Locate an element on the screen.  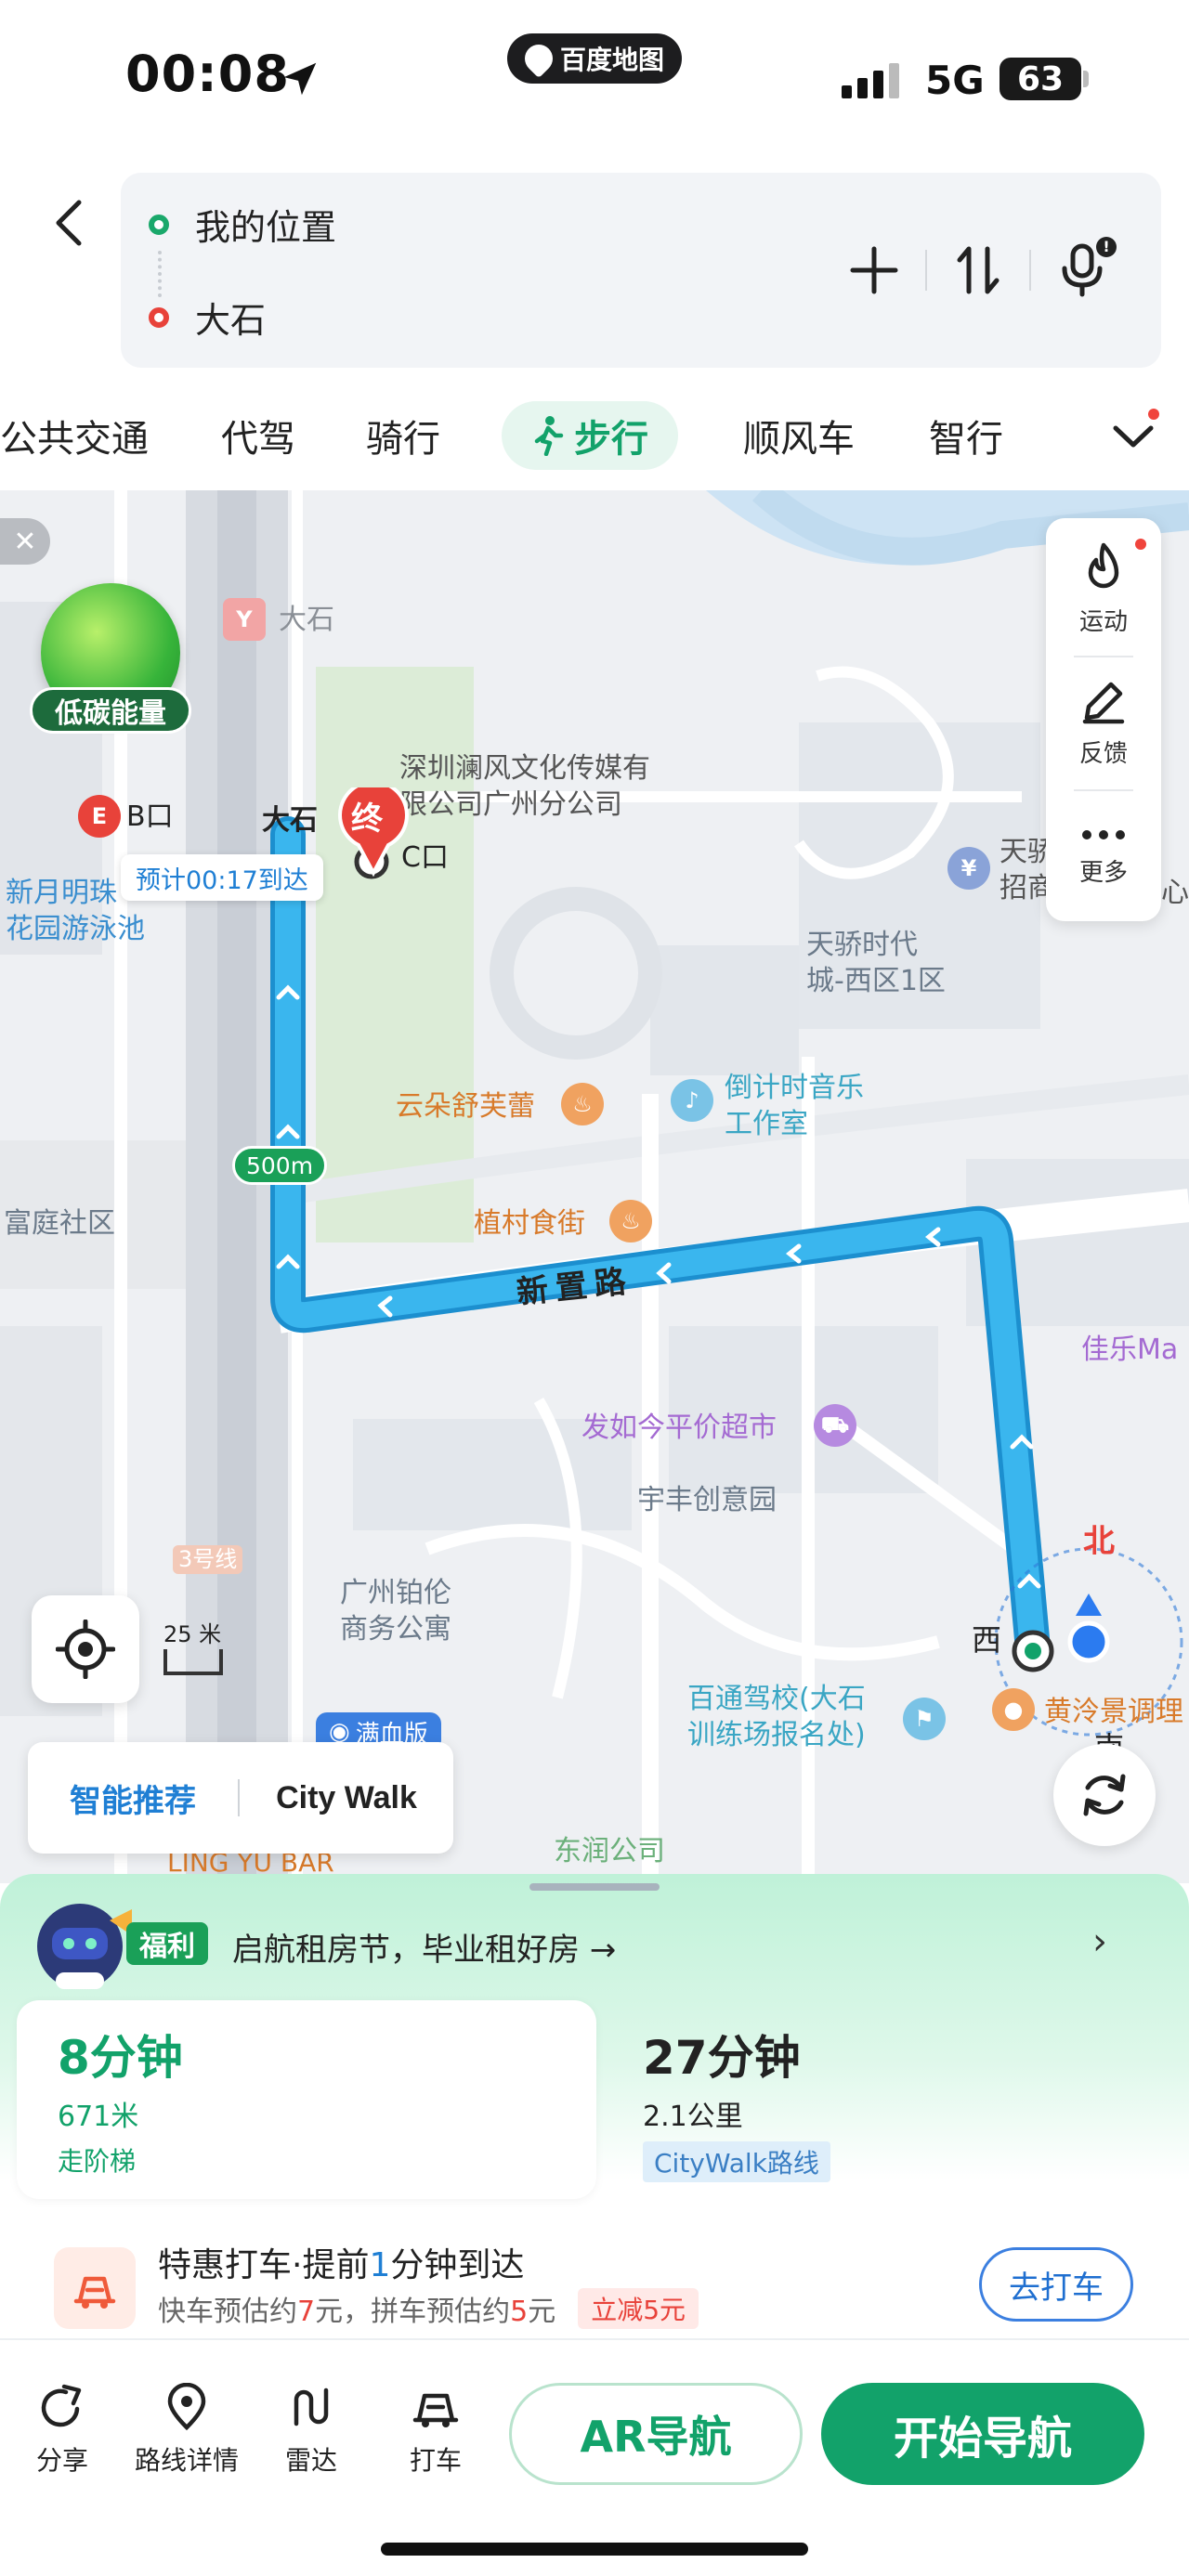
chevron-down-icon is located at coordinates (1134, 436).